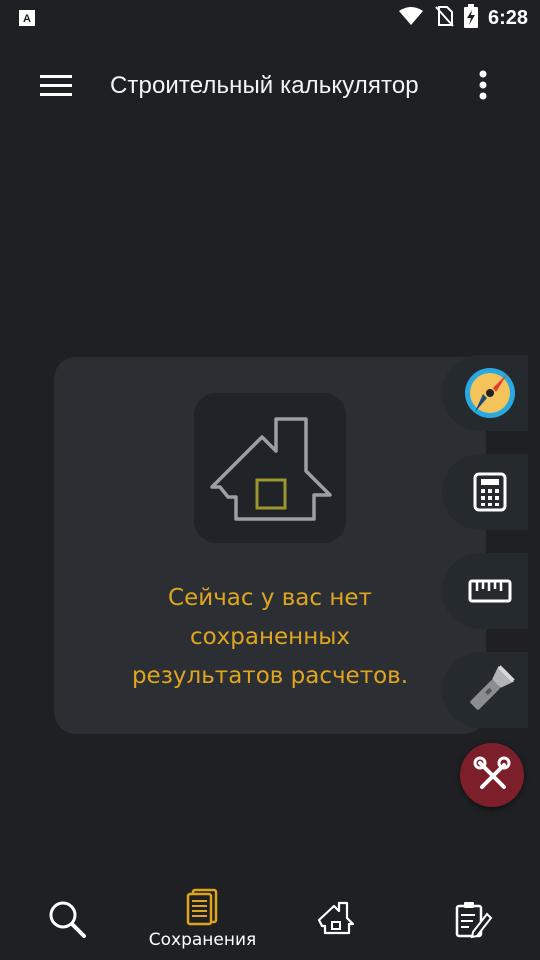 The image size is (540, 960). I want to click on page-title: Строительный калькулятор, so click(264, 85).